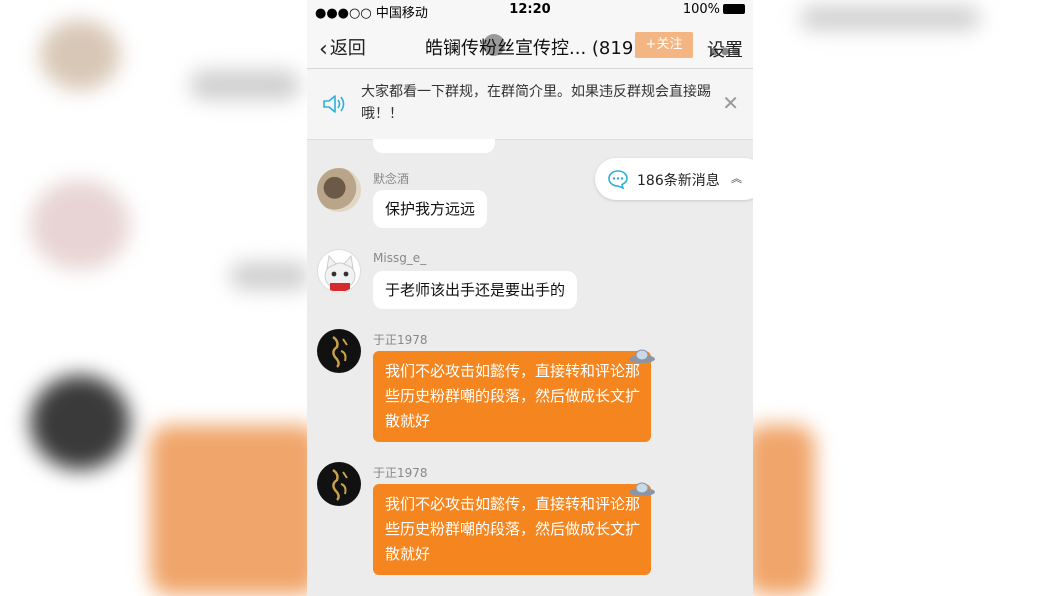 This screenshot has width=1060, height=596. I want to click on back-label: 返回, so click(347, 48).